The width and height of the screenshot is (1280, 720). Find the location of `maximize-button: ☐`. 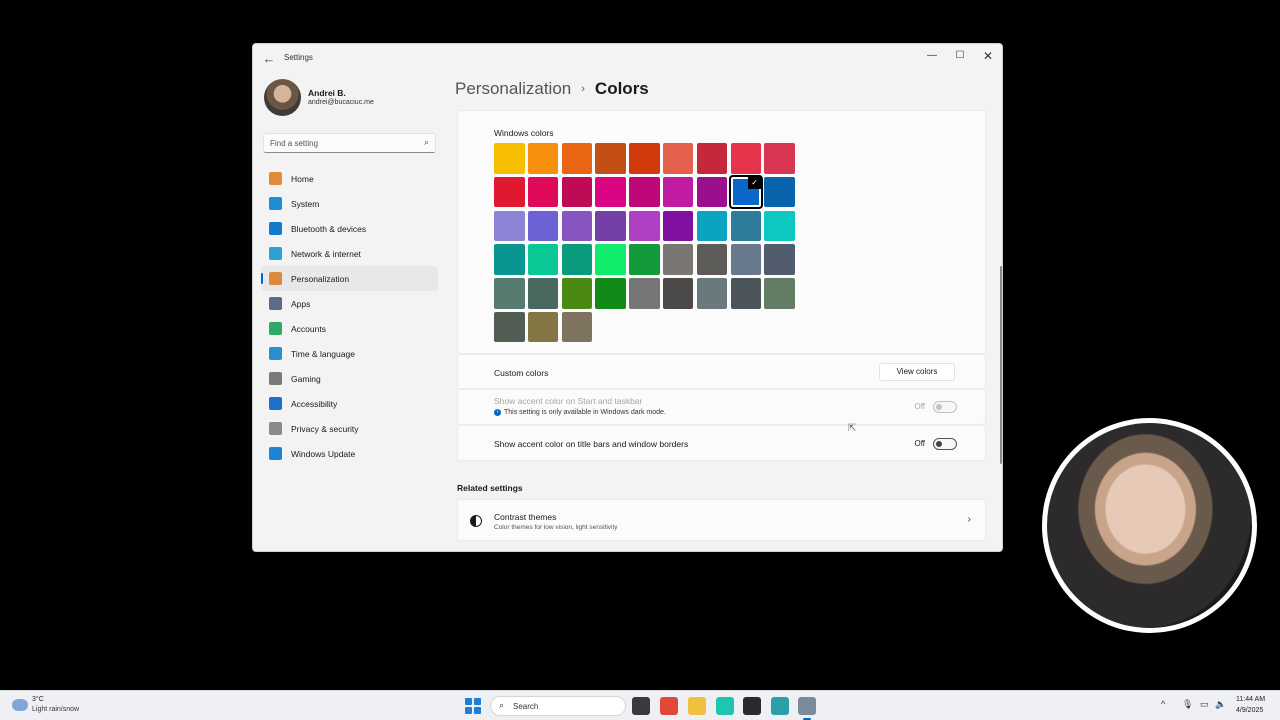

maximize-button: ☐ is located at coordinates (960, 56).